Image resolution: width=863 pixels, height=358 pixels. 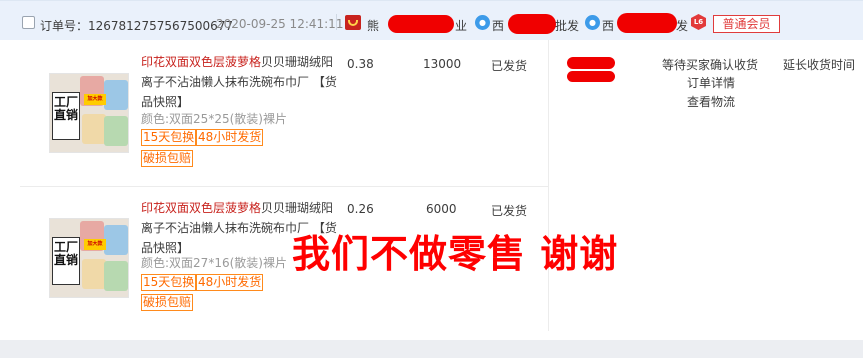 What do you see at coordinates (28, 22) in the screenshot?
I see `select-order-checkbox` at bounding box center [28, 22].